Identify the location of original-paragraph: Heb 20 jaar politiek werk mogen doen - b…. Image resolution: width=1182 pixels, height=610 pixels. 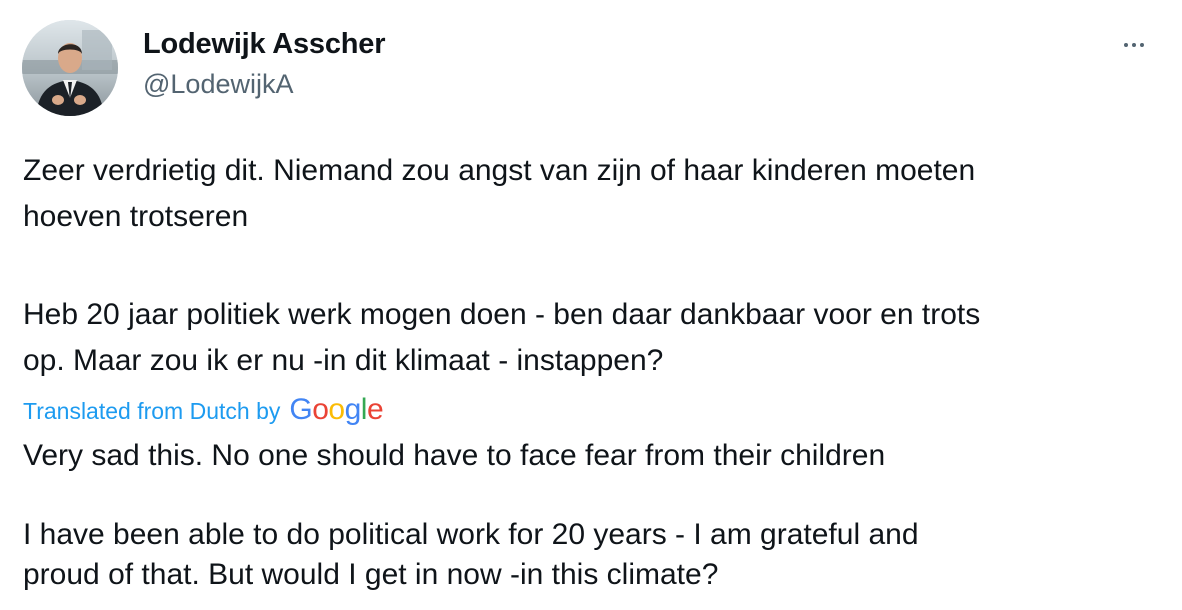
(501, 338).